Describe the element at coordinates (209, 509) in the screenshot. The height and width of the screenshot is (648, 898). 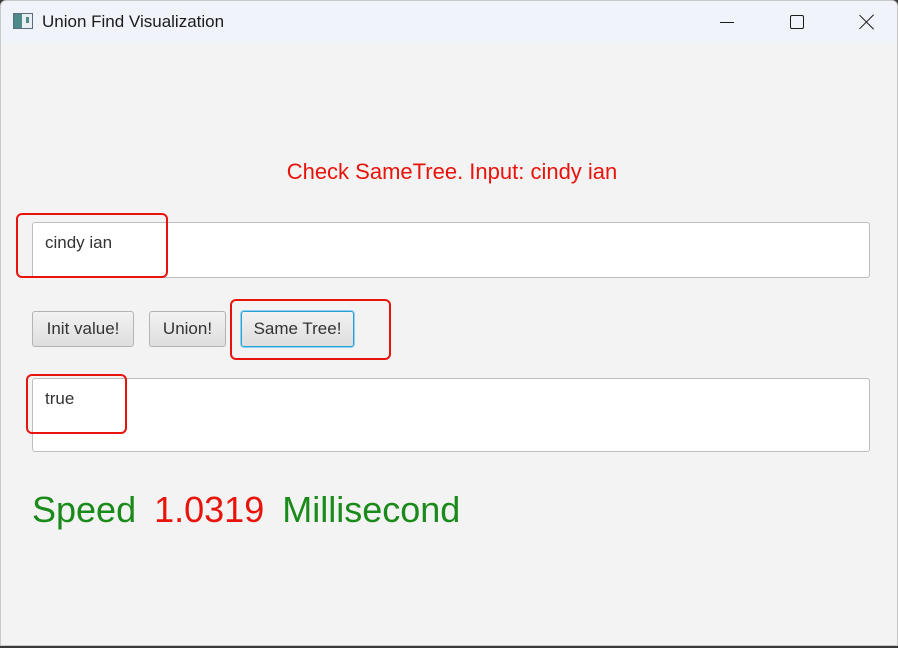
I see `speed-value: 1.0319` at that location.